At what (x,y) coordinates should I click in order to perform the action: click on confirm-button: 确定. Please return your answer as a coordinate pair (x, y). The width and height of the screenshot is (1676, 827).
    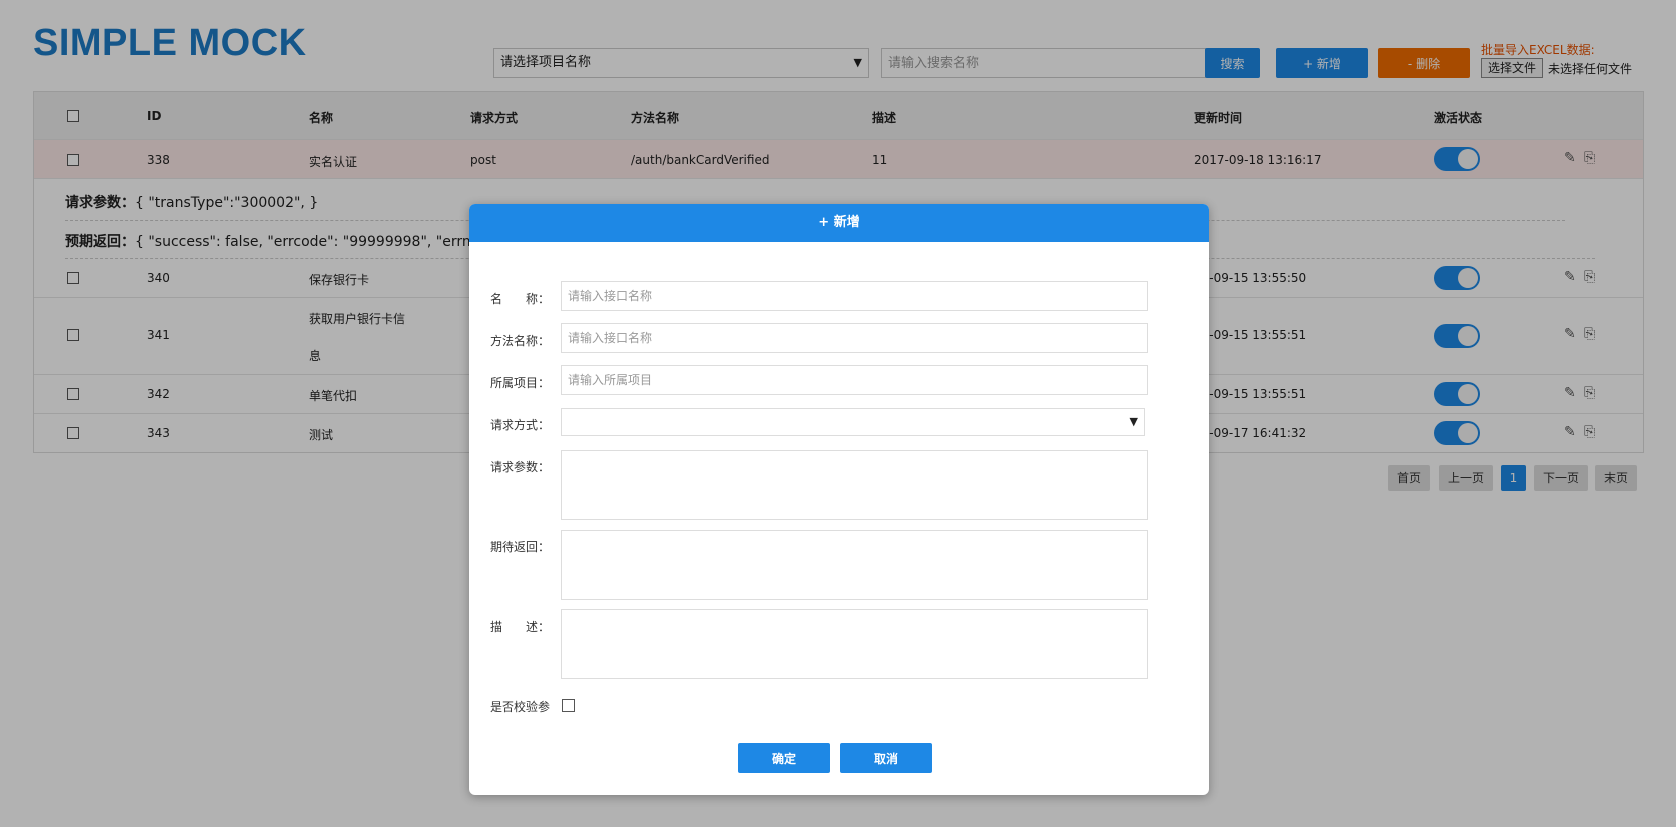
    Looking at the image, I should click on (784, 758).